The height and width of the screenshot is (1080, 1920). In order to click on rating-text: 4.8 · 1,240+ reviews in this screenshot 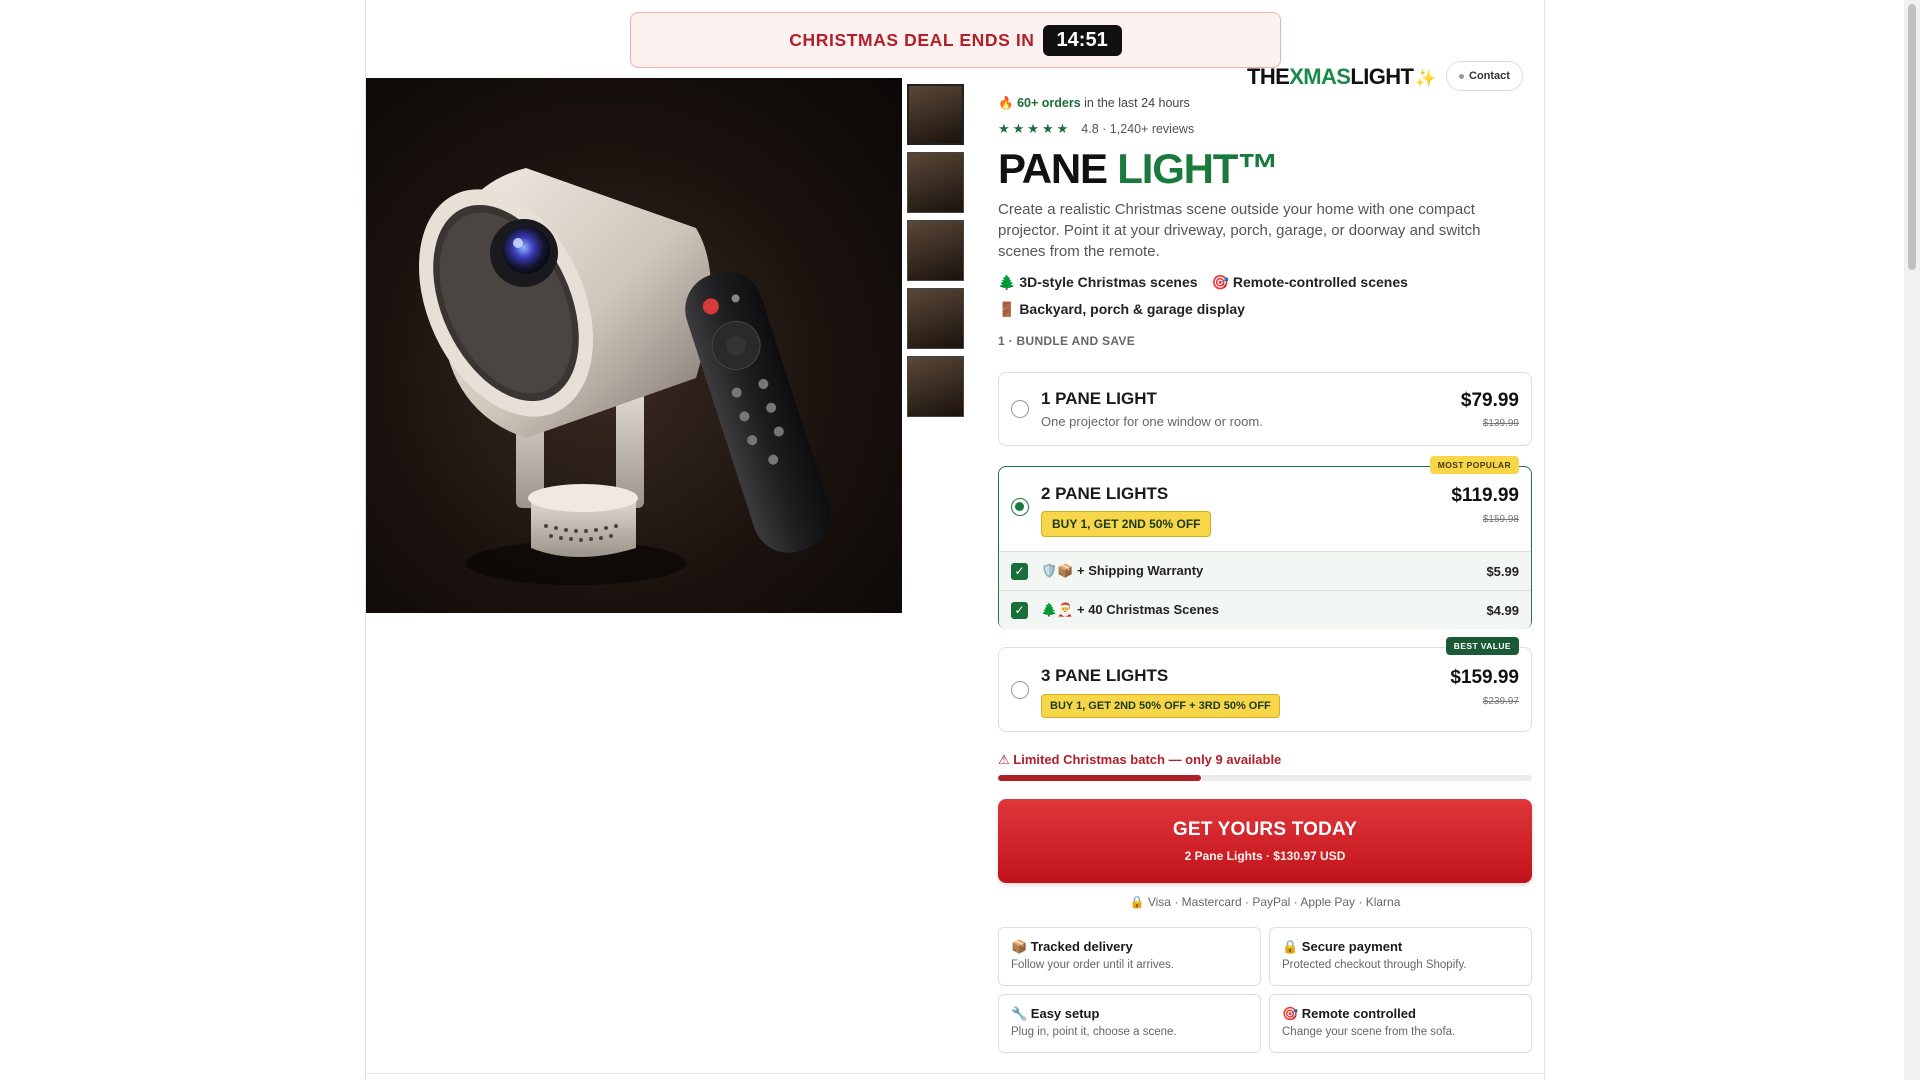, I will do `click(1138, 129)`.